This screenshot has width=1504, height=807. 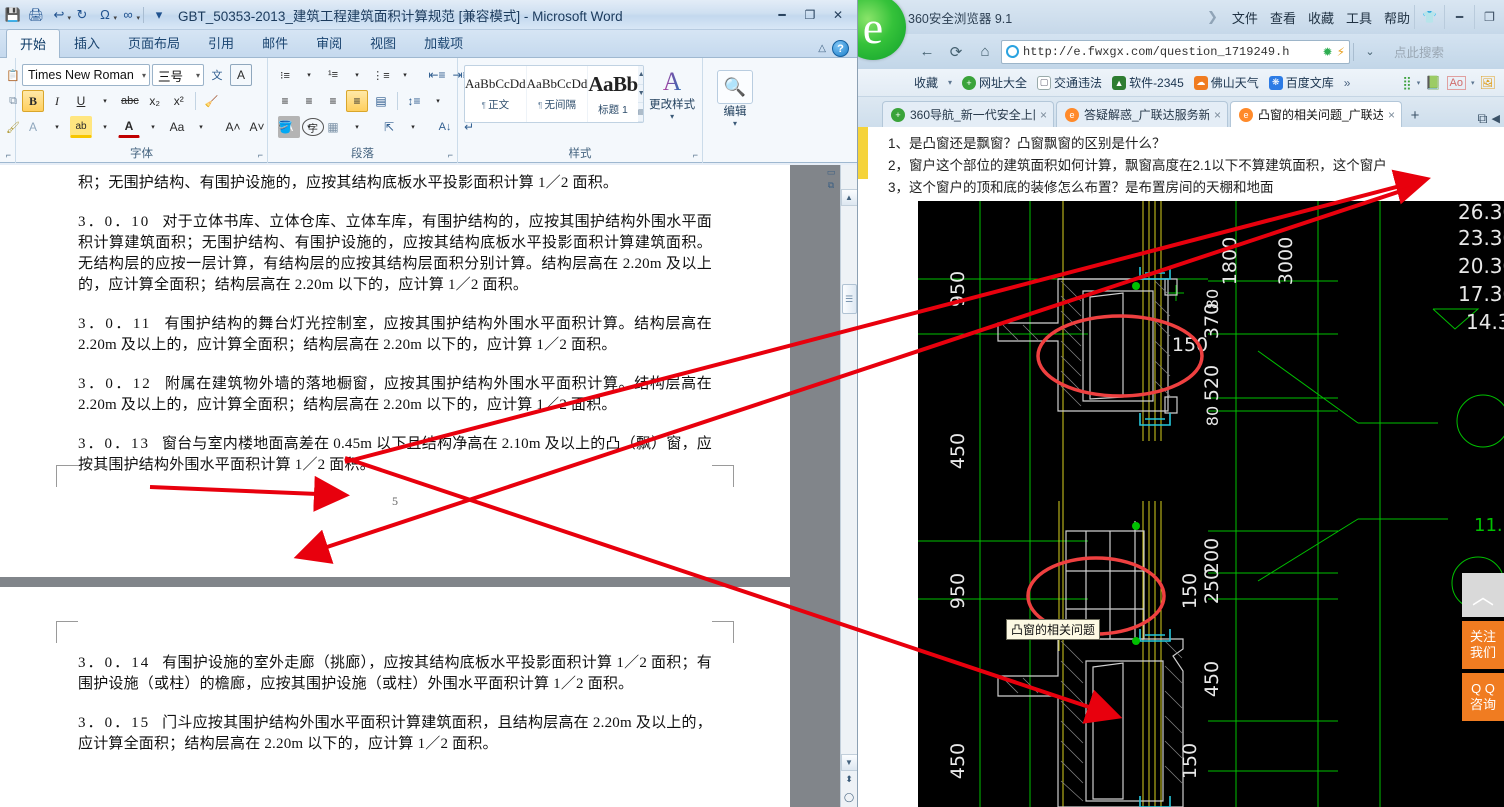 I want to click on decrease-indent-button: ⇤≡, so click(x=437, y=75).